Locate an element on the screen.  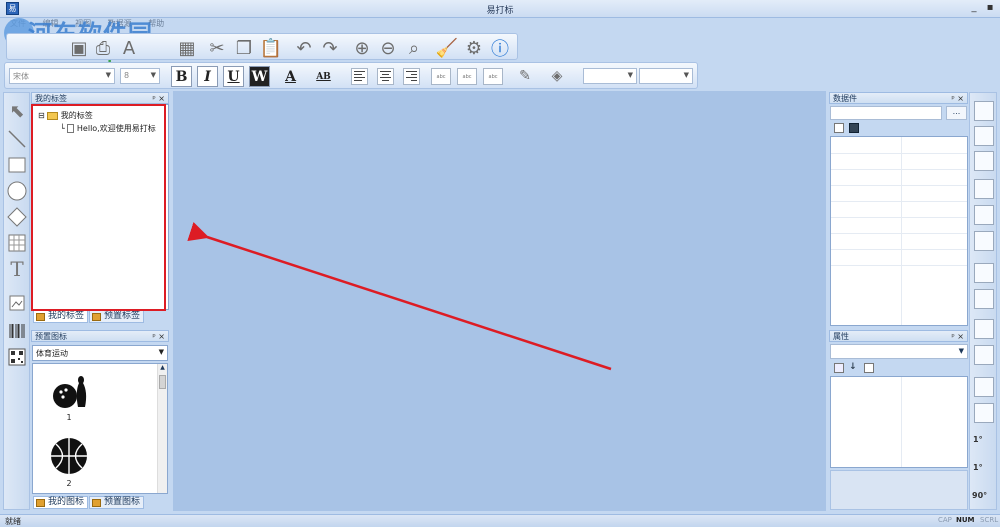
diamond-tool-icon is located at coordinates (17, 217).